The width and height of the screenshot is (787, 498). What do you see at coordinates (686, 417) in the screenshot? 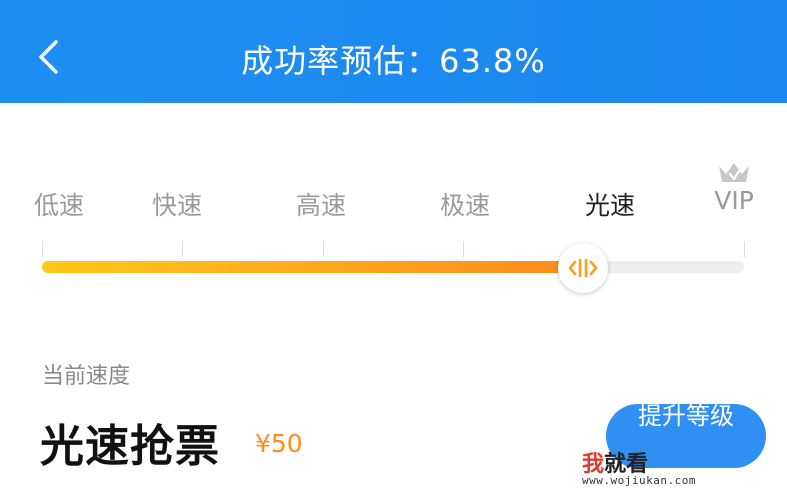
I see `upgrade-level-label: 提升等级` at bounding box center [686, 417].